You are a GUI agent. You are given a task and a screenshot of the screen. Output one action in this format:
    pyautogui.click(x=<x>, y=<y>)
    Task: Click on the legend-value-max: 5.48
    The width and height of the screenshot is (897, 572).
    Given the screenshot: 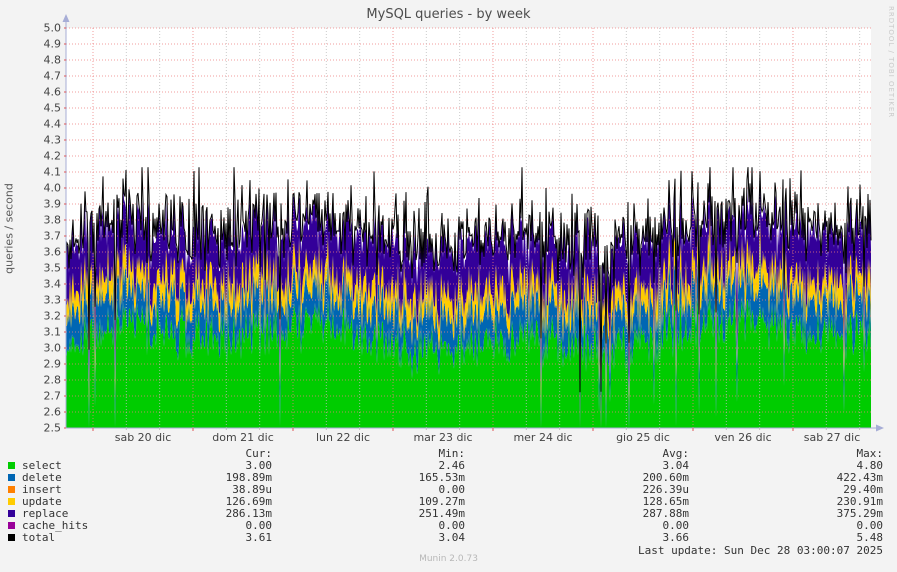 What is the action you would take?
    pyautogui.click(x=870, y=537)
    